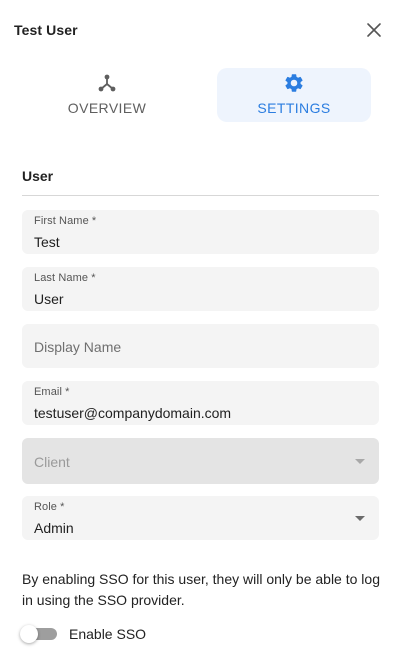  What do you see at coordinates (54, 528) in the screenshot?
I see `role-value: Admin` at bounding box center [54, 528].